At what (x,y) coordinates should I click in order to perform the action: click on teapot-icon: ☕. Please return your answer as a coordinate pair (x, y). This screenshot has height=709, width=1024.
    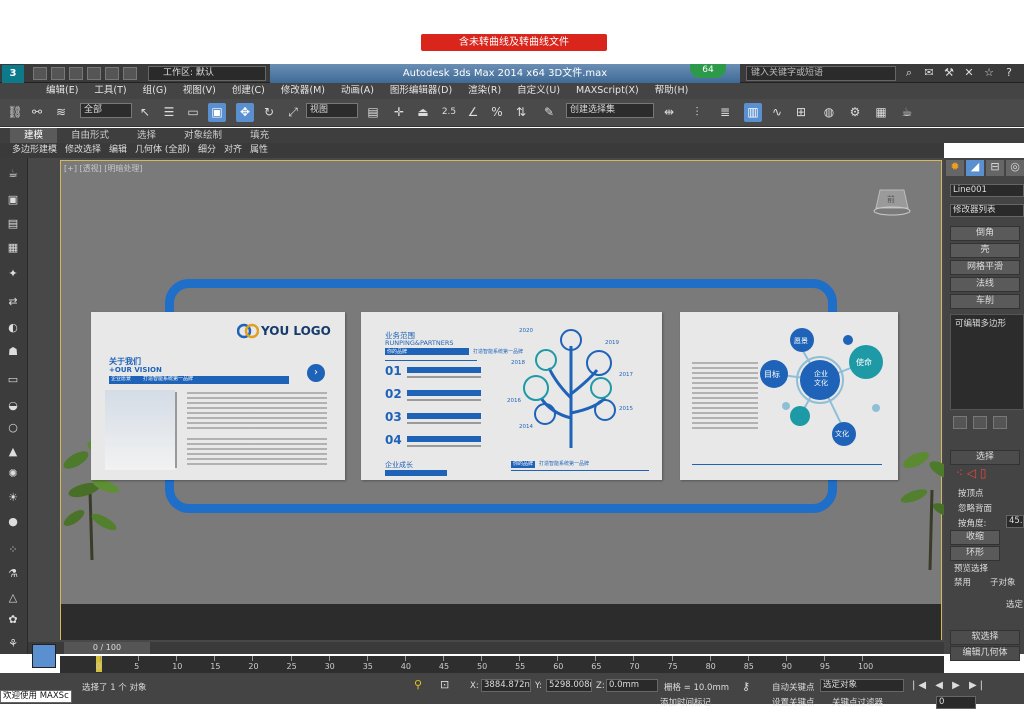
    Looking at the image, I should click on (13, 174).